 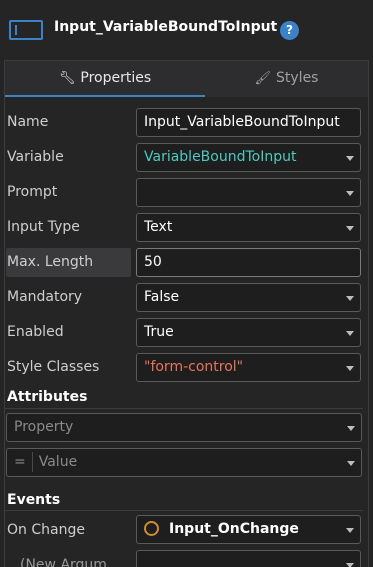 What do you see at coordinates (184, 427) in the screenshot?
I see `attribute-property-select: Property` at bounding box center [184, 427].